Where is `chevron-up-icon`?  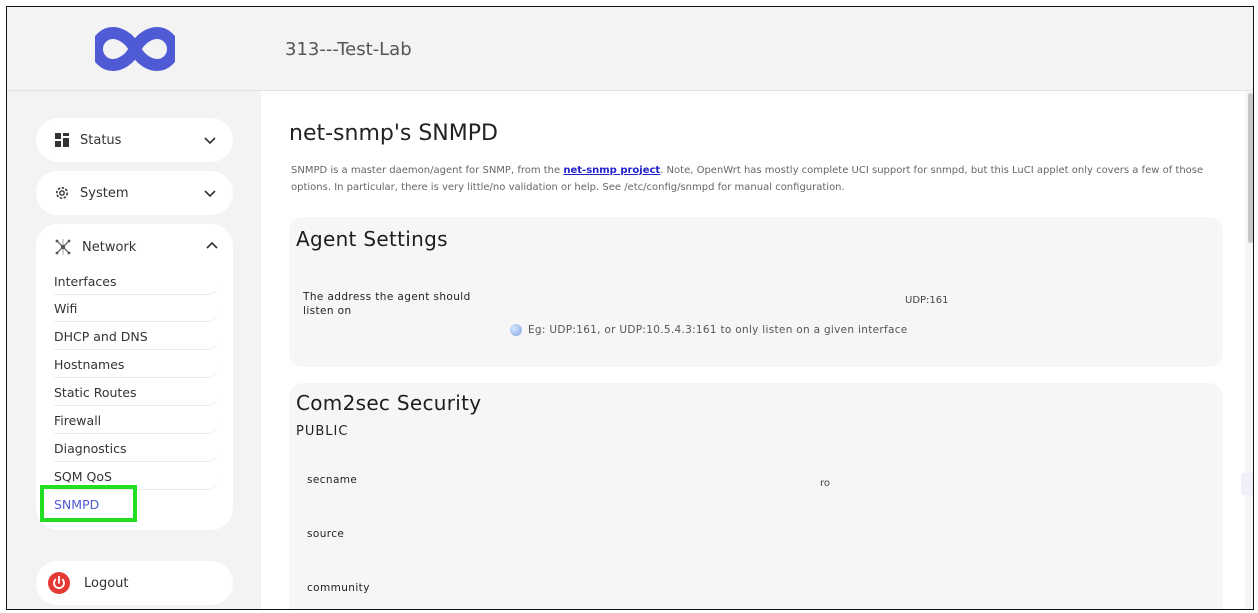 chevron-up-icon is located at coordinates (212, 247).